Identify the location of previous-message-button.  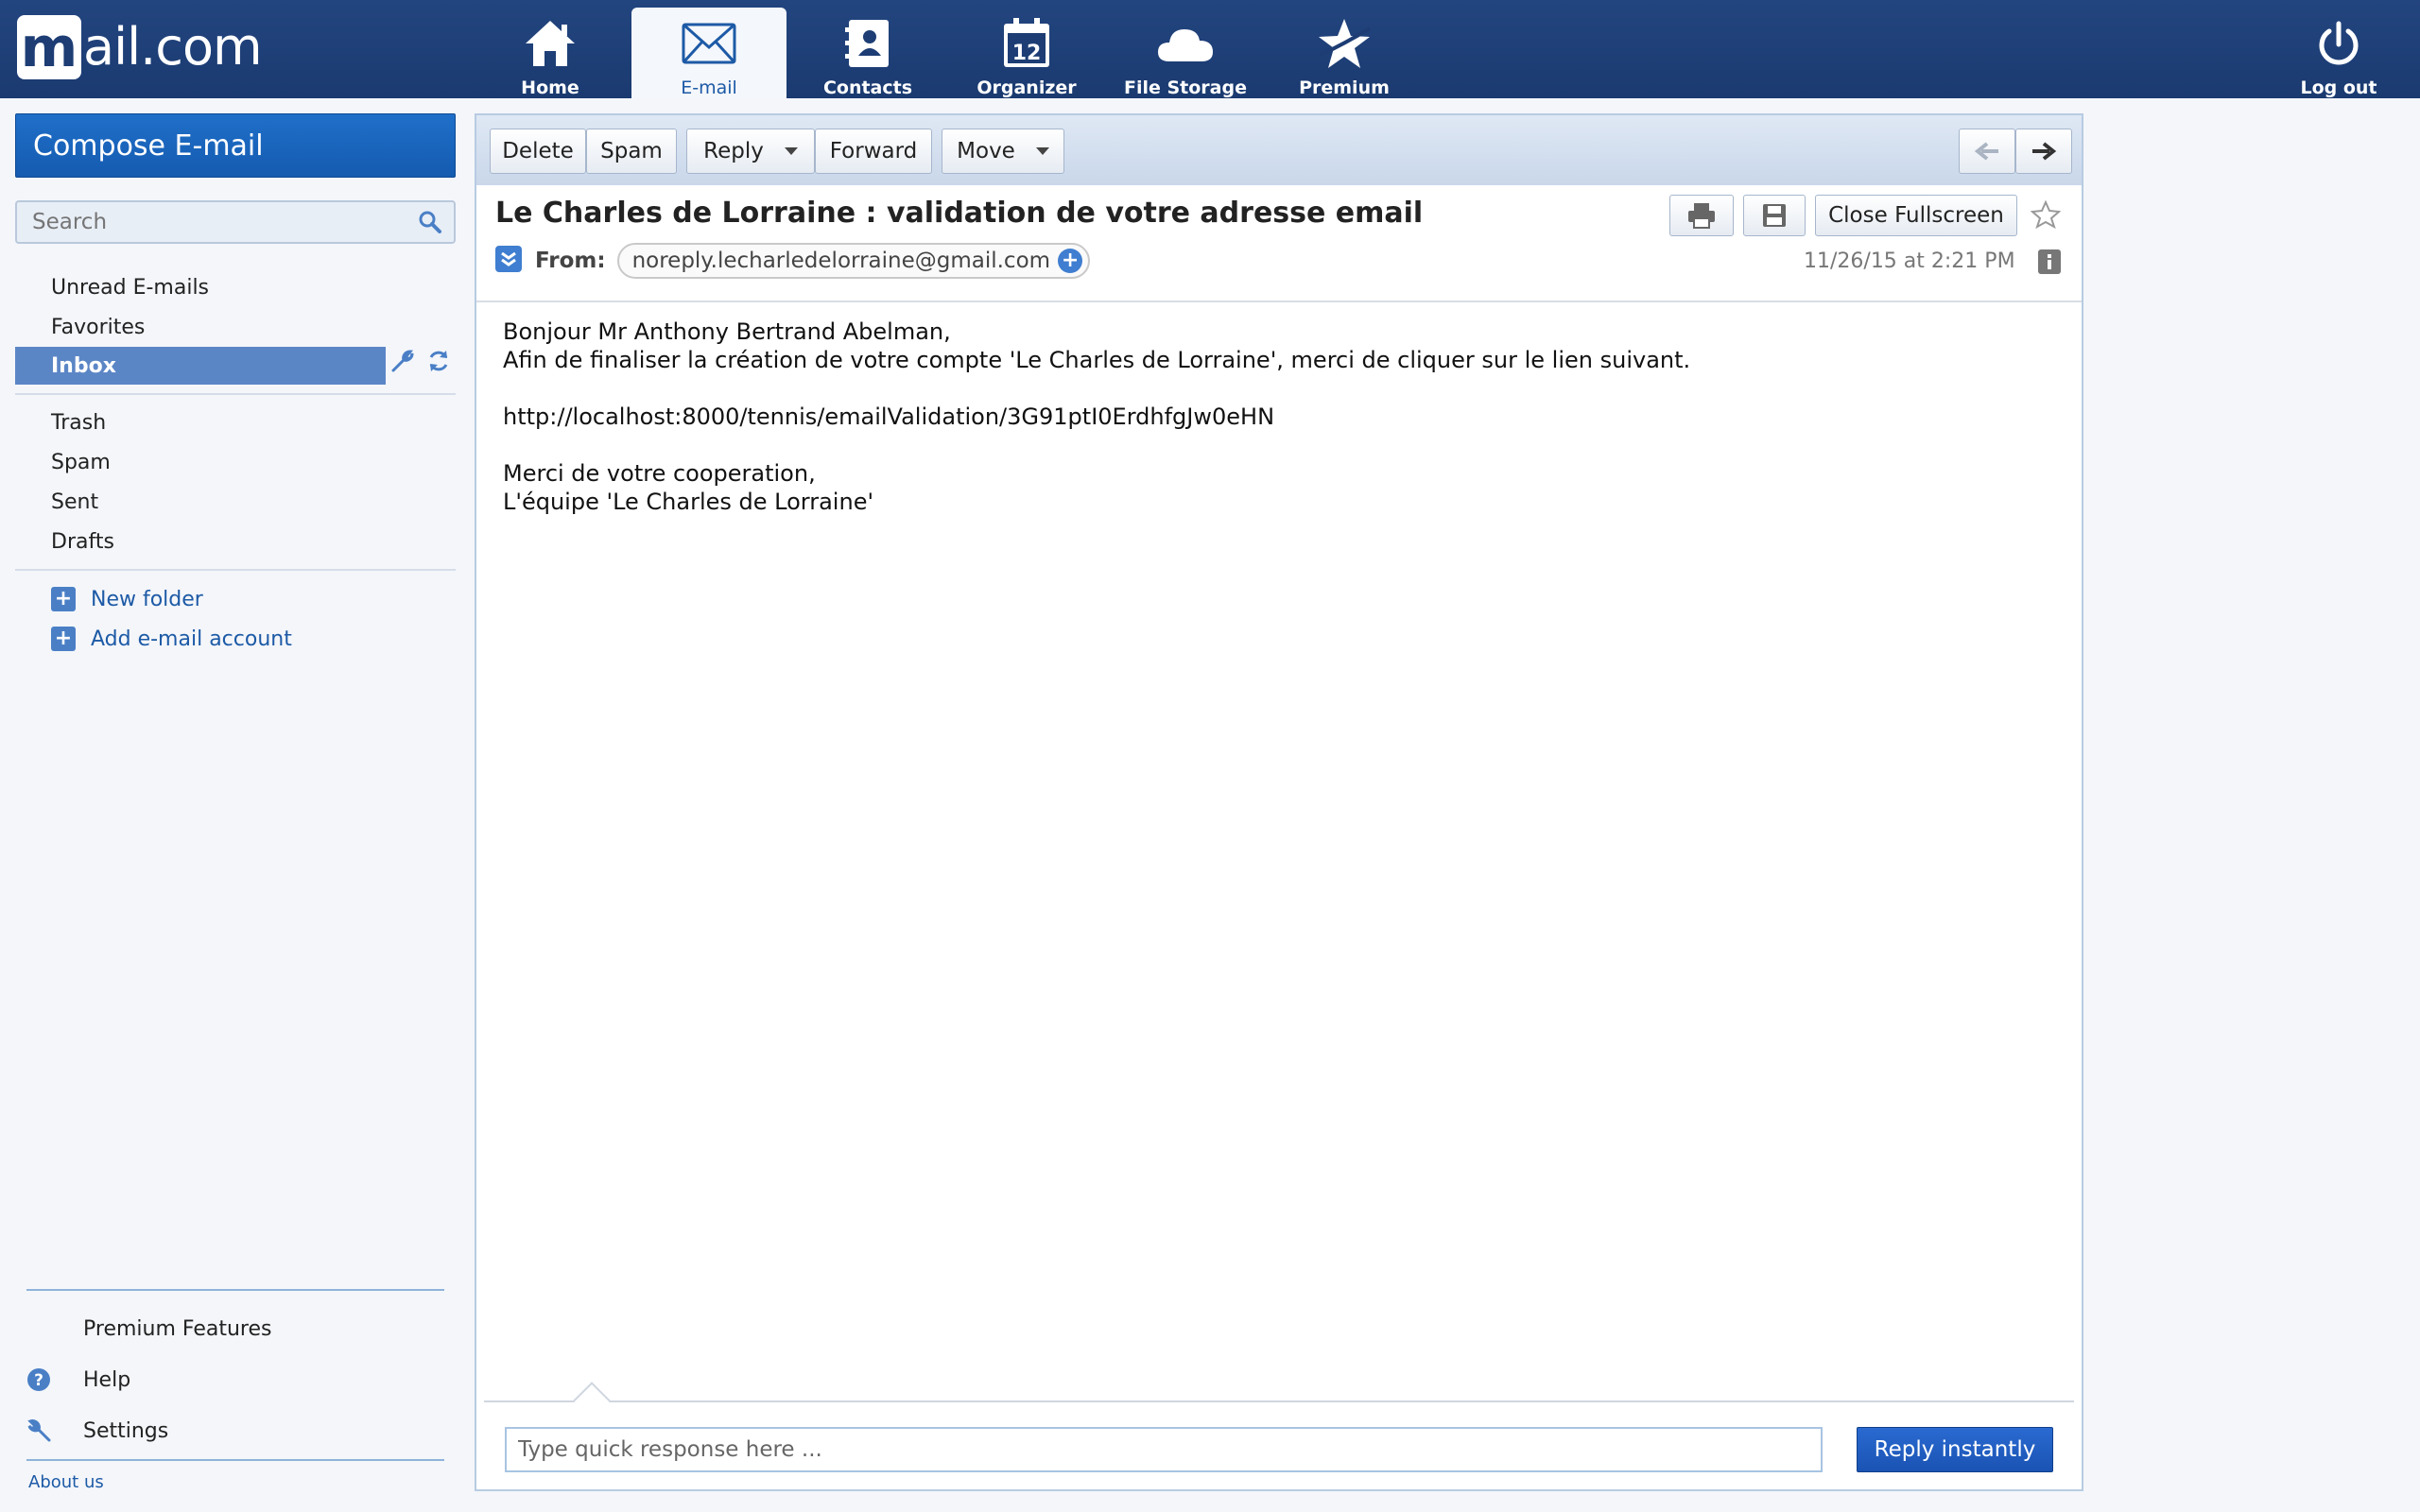
(1987, 151).